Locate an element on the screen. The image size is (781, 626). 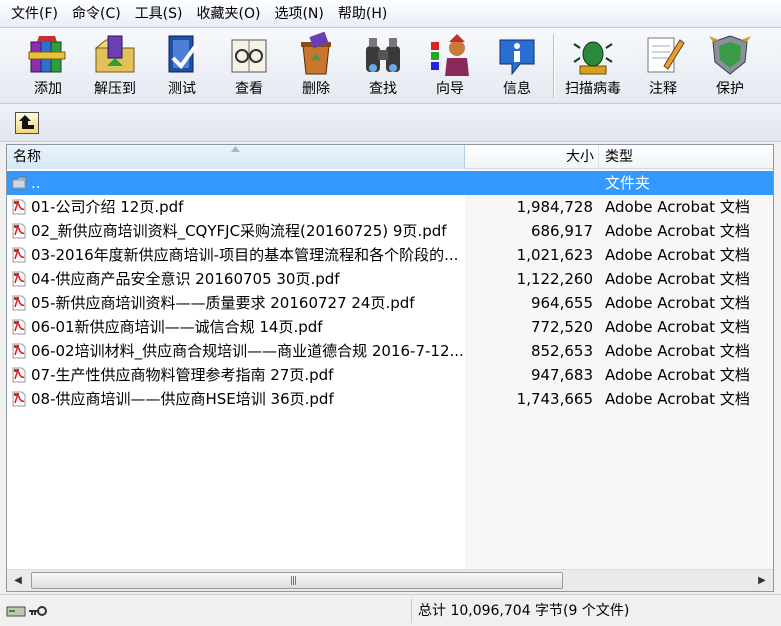
column-name-label: 名称 is located at coordinates (27, 157).